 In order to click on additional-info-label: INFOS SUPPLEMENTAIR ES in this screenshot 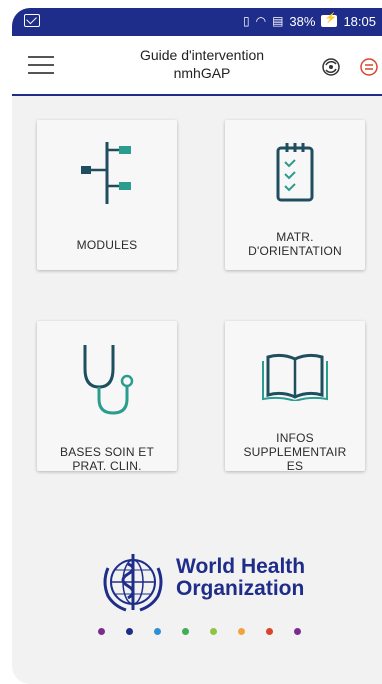, I will do `click(295, 452)`.